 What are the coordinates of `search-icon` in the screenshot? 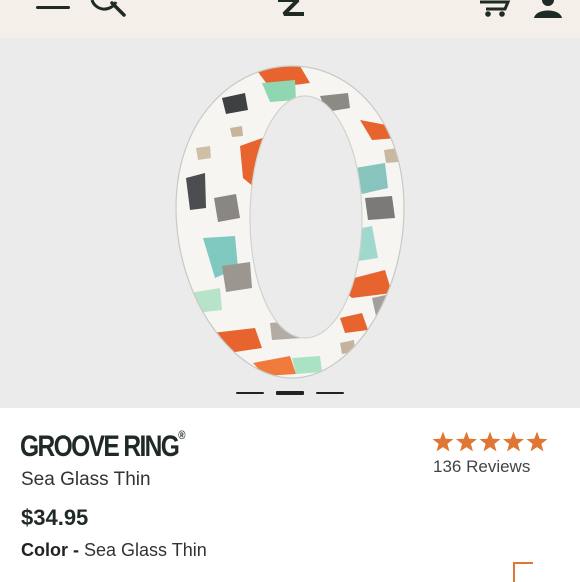 It's located at (108, 9).